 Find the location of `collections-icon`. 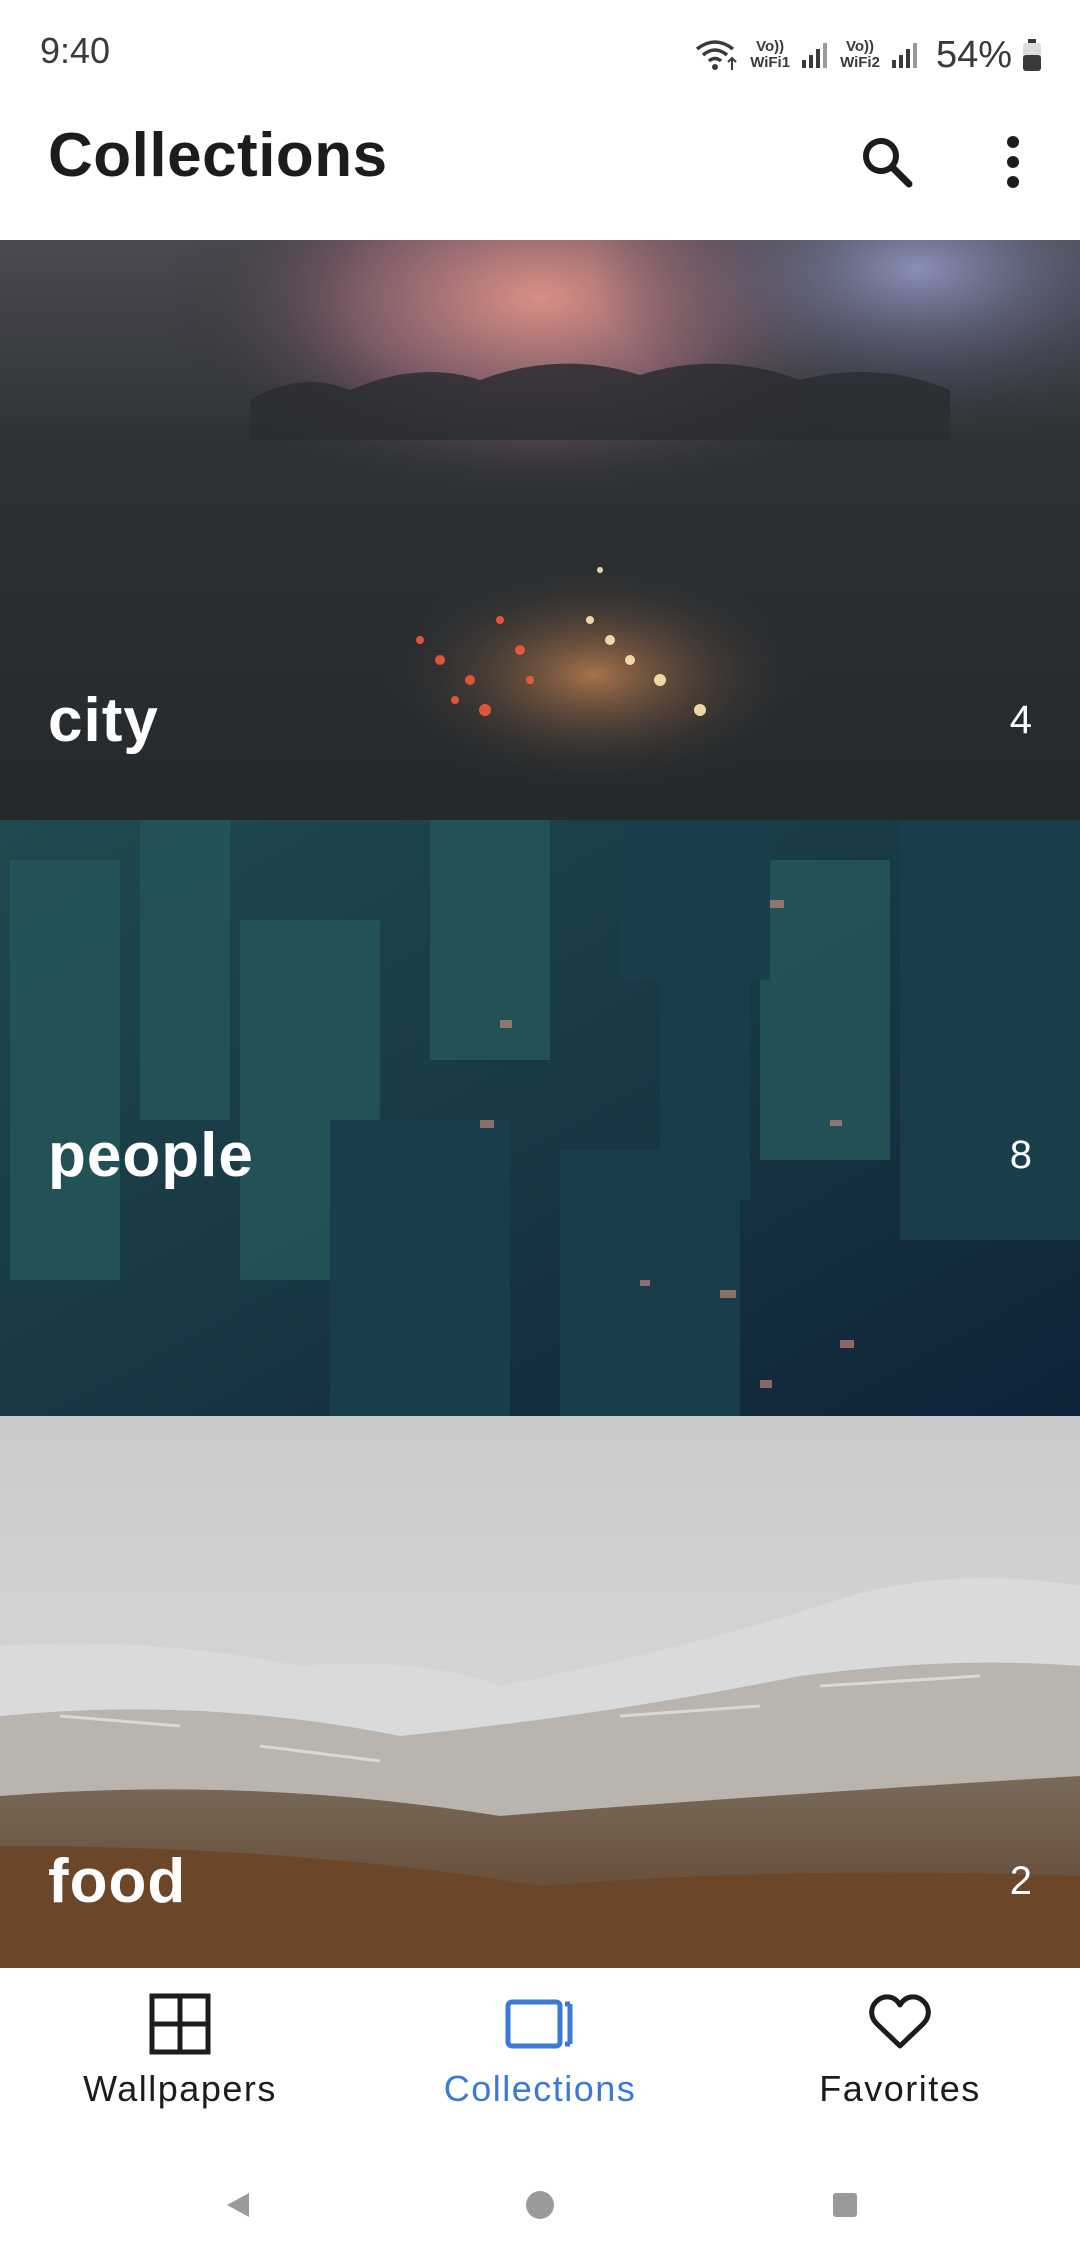

collections-icon is located at coordinates (539, 2024).